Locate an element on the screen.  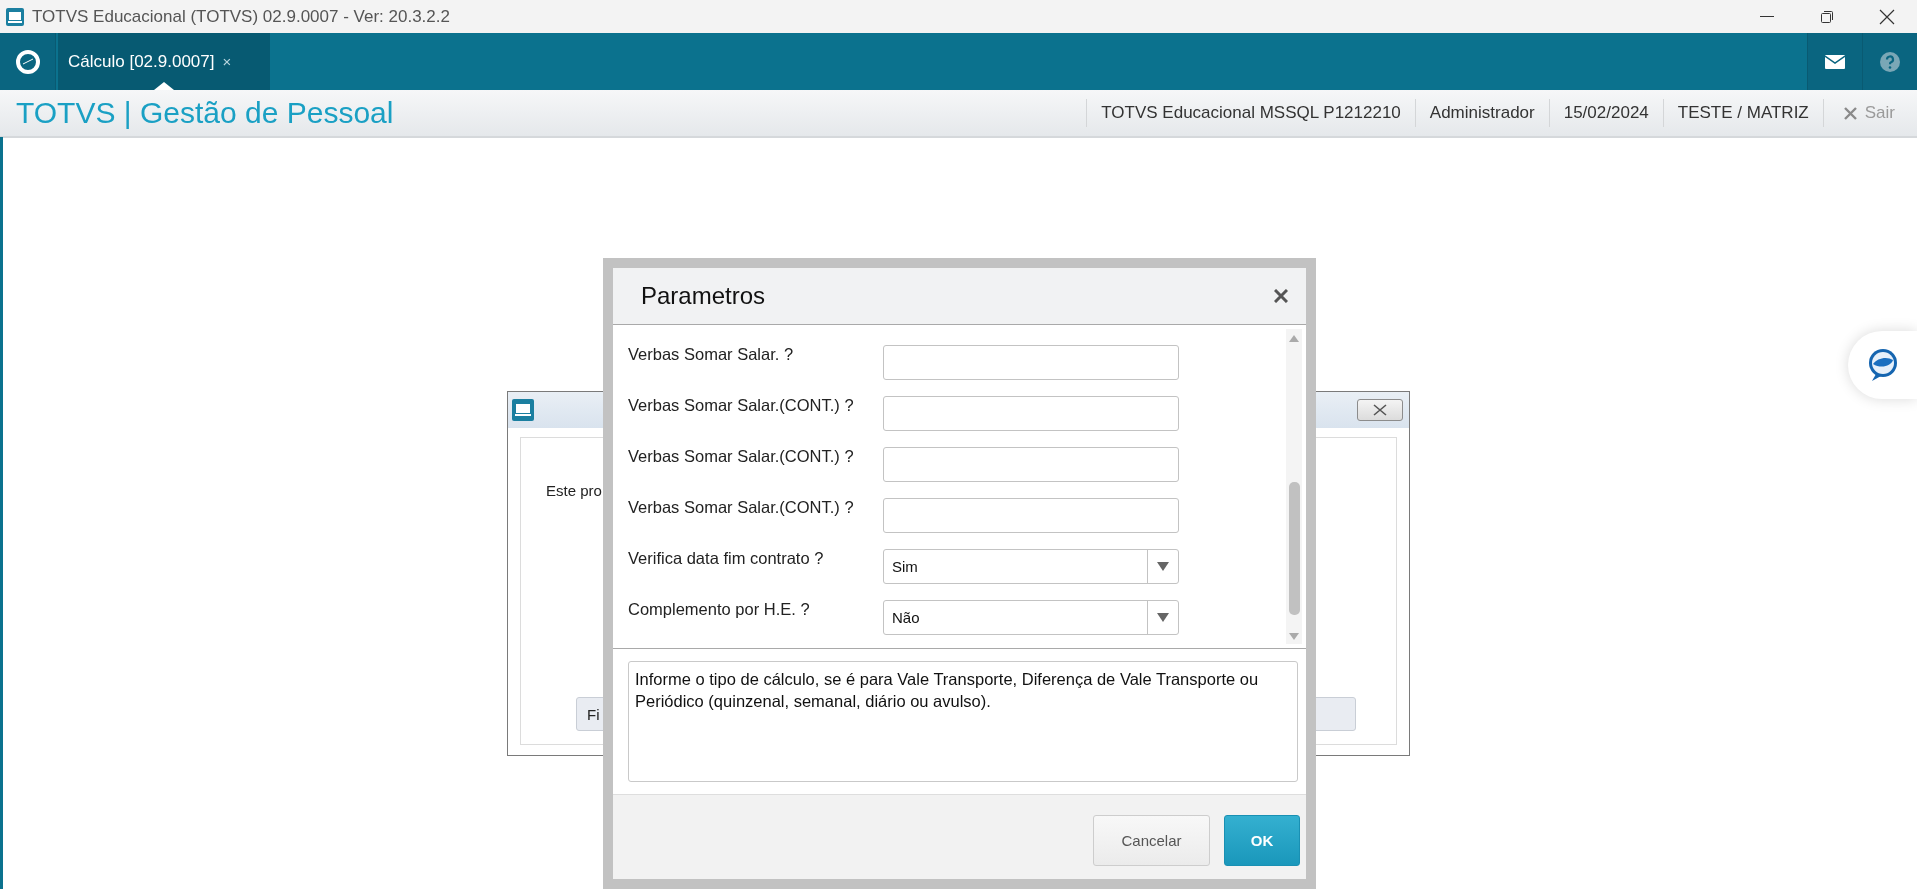
header-info: TESTE / MATRIZ is located at coordinates (1742, 113).